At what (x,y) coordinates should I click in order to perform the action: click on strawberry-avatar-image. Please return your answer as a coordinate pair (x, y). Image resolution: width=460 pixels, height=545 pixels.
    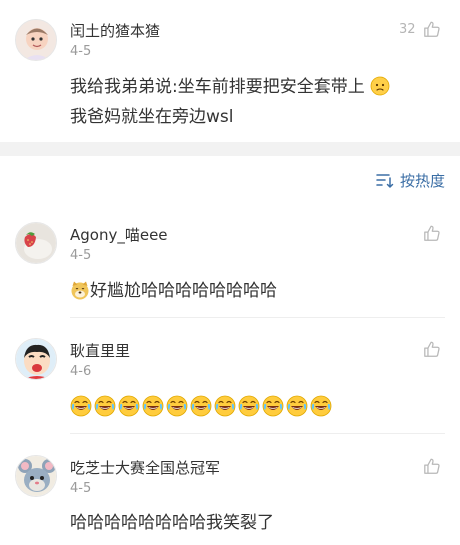
    Looking at the image, I should click on (36, 243).